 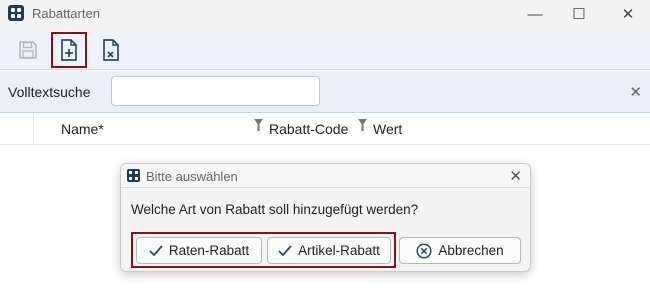 I want to click on cancel-button: Abbrechen, so click(x=460, y=250).